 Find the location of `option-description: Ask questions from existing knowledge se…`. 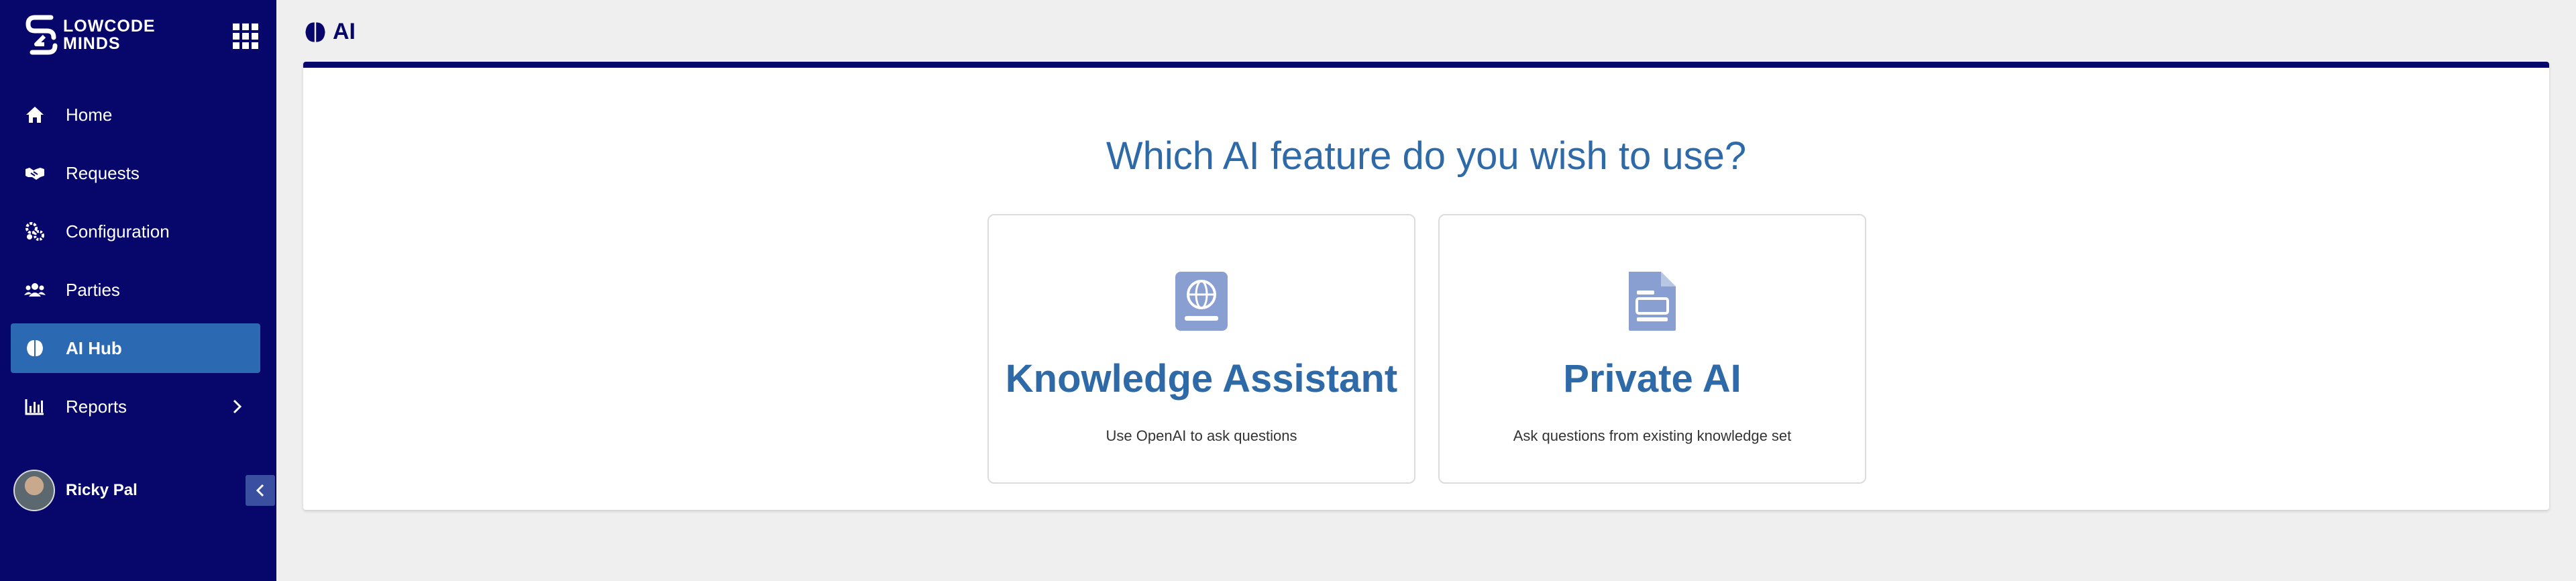

option-description: Ask questions from existing knowledge se… is located at coordinates (1652, 435).